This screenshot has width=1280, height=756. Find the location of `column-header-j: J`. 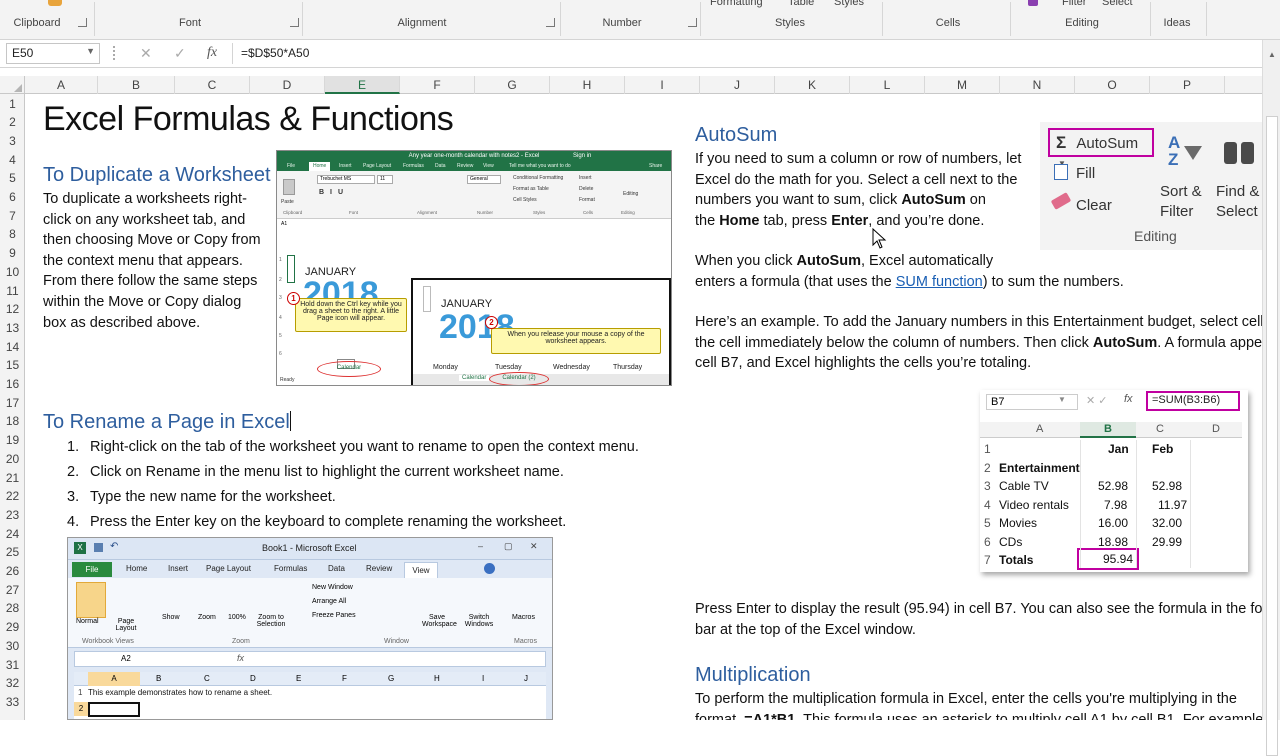

column-header-j: J is located at coordinates (737, 85).